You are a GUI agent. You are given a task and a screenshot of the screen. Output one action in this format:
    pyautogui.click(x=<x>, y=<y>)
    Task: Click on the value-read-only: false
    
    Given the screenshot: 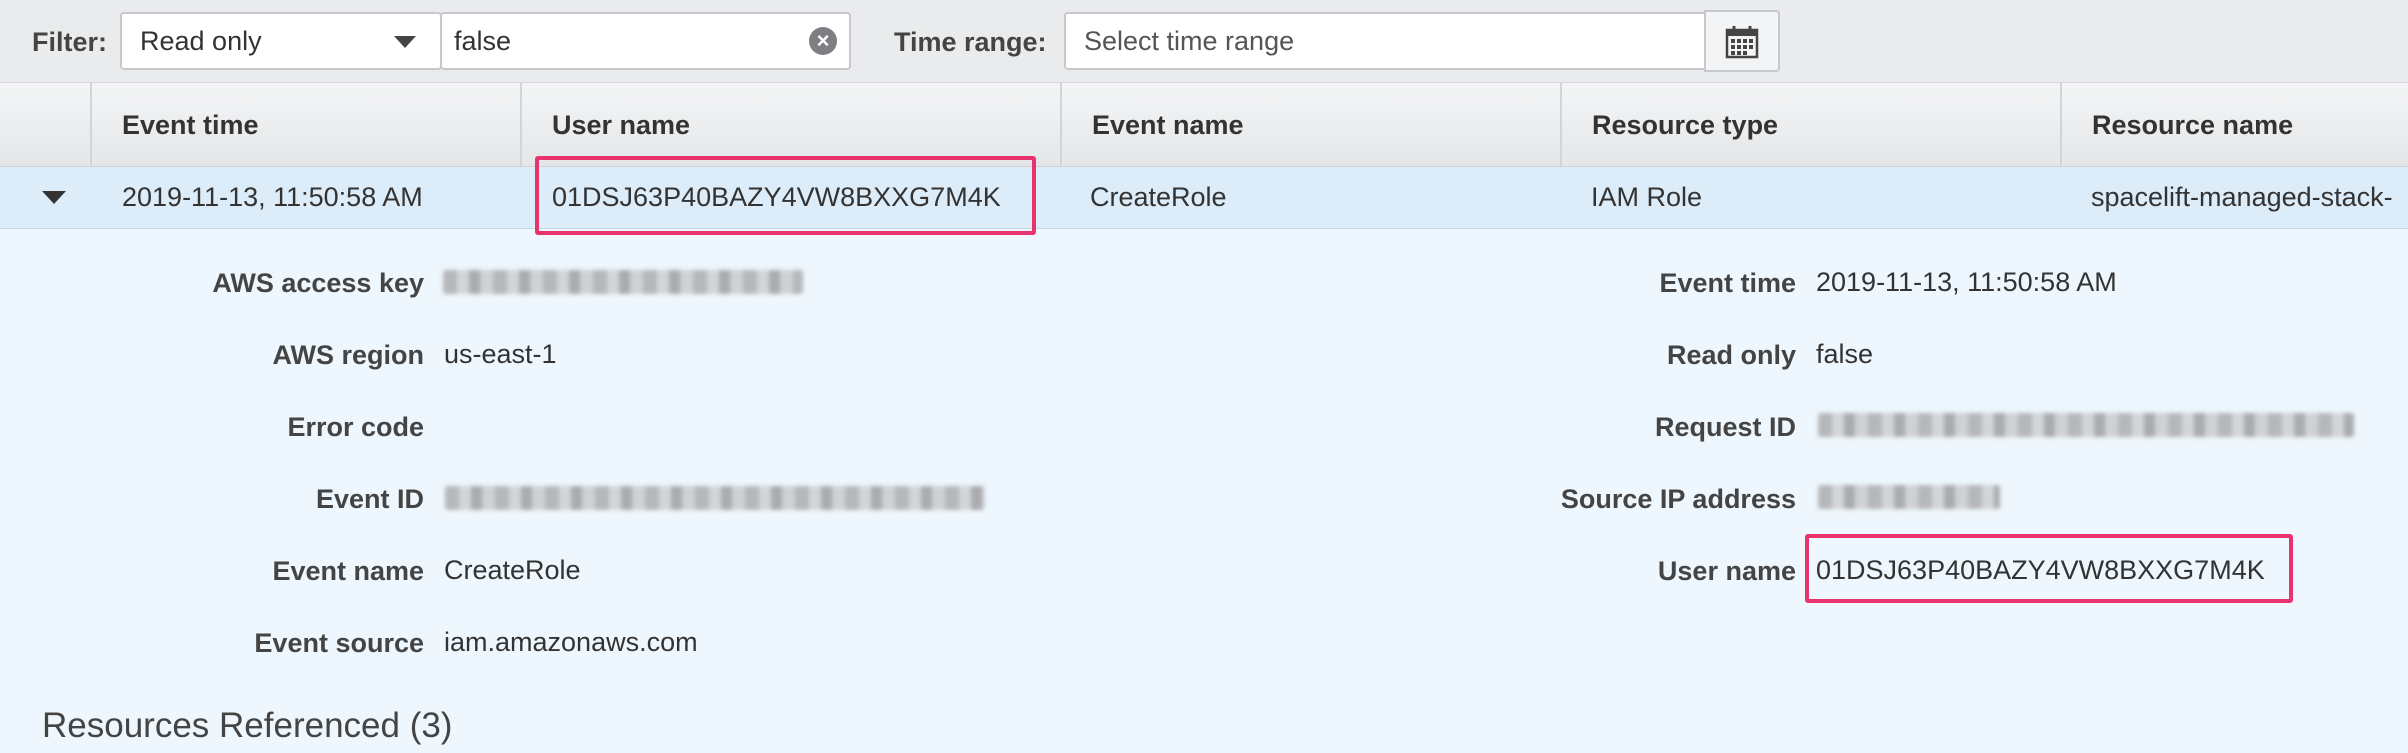 What is the action you would take?
    pyautogui.click(x=1845, y=354)
    